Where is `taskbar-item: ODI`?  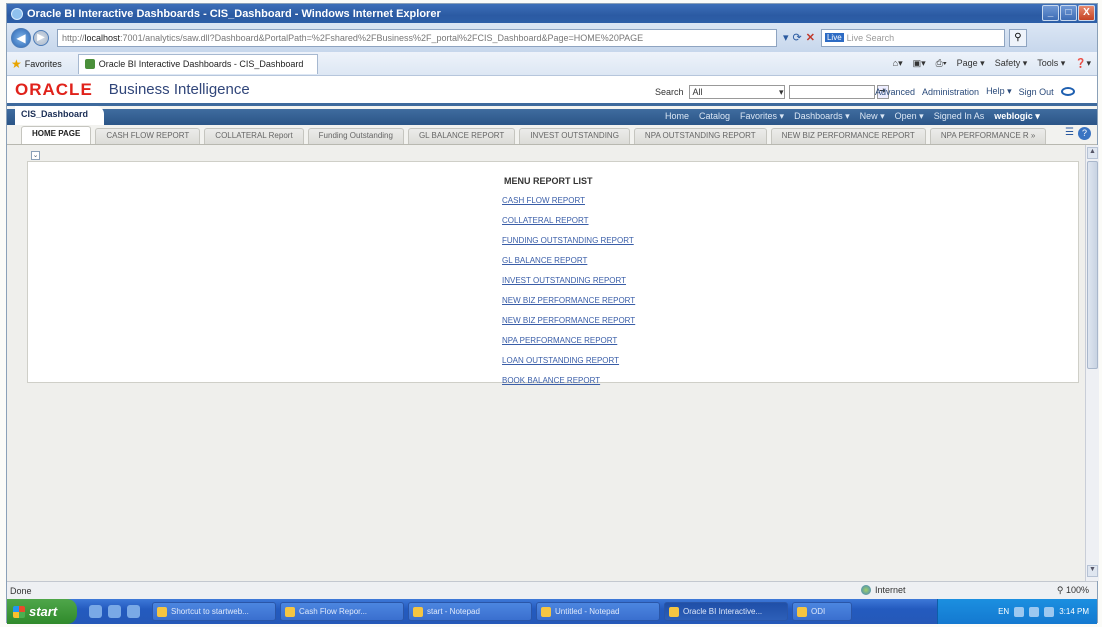
taskbar-item: ODI is located at coordinates (822, 611).